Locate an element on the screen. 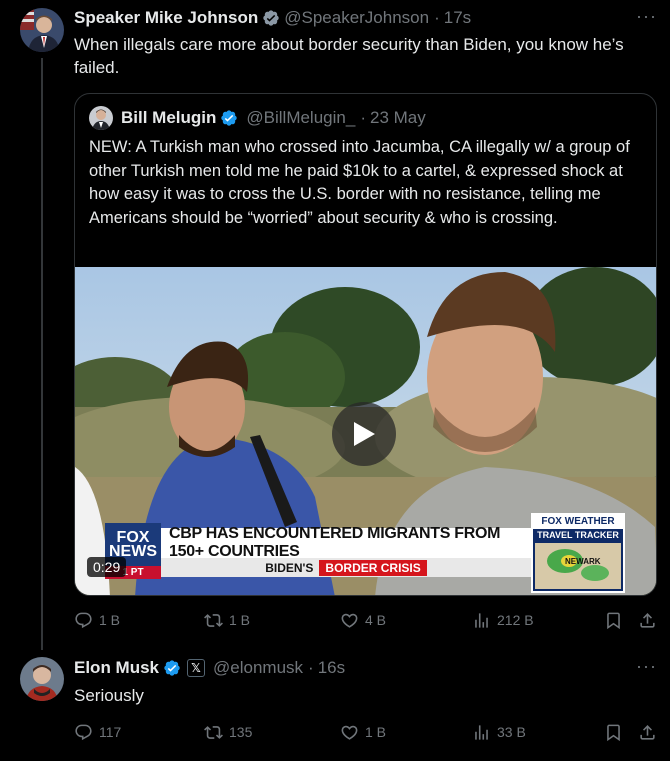 The width and height of the screenshot is (670, 761). like-count: 1 B is located at coordinates (376, 732).